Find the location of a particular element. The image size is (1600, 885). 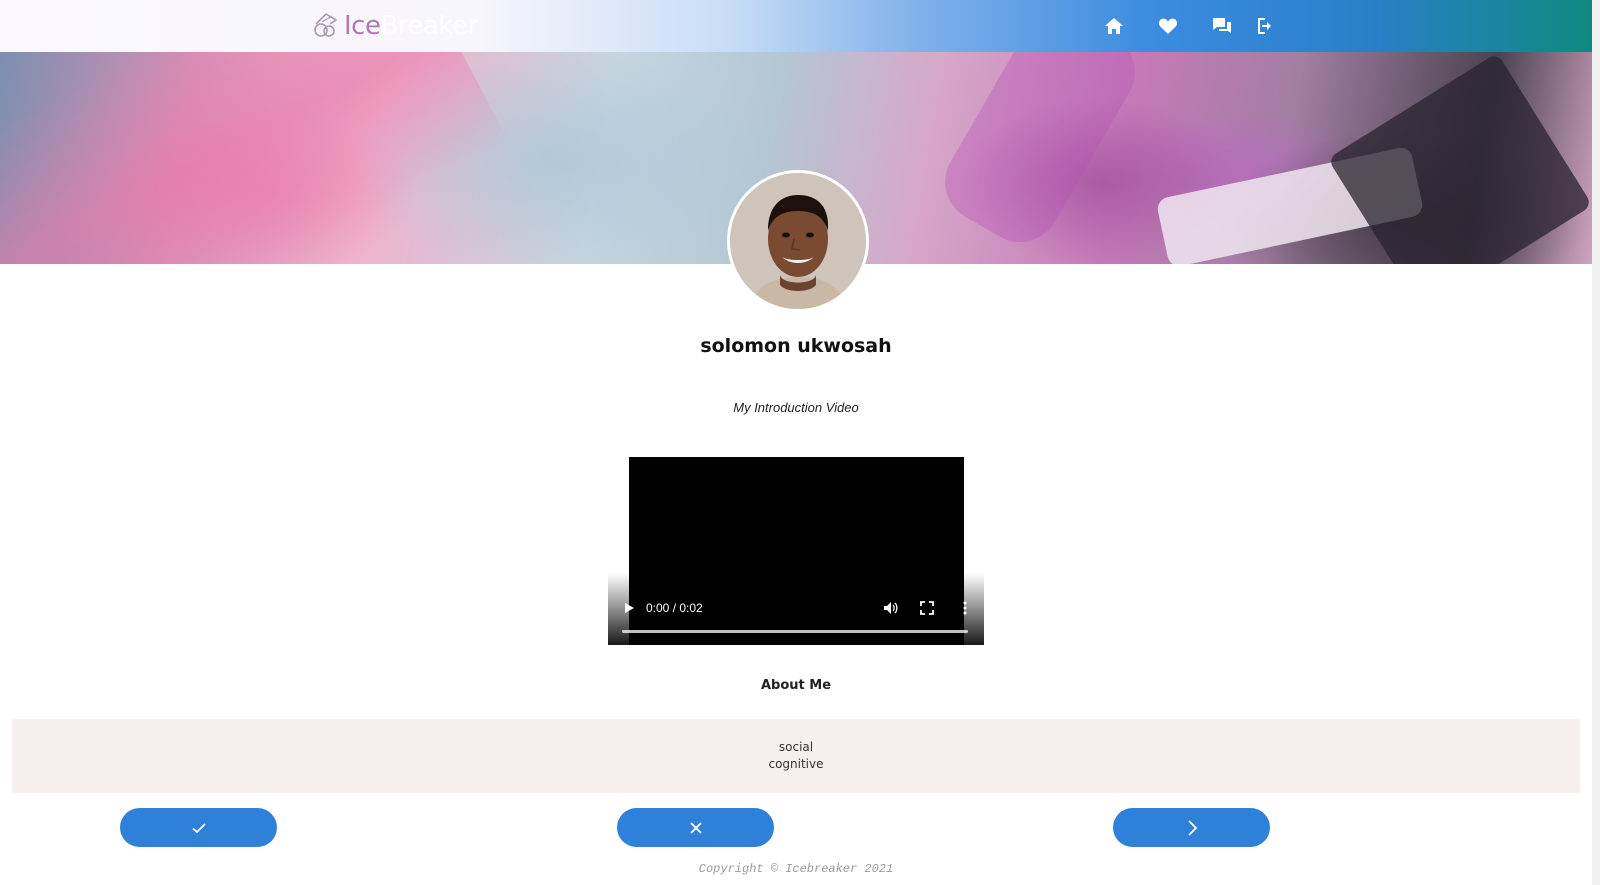

video-time: 0:00 / 0:02 is located at coordinates (674, 608).